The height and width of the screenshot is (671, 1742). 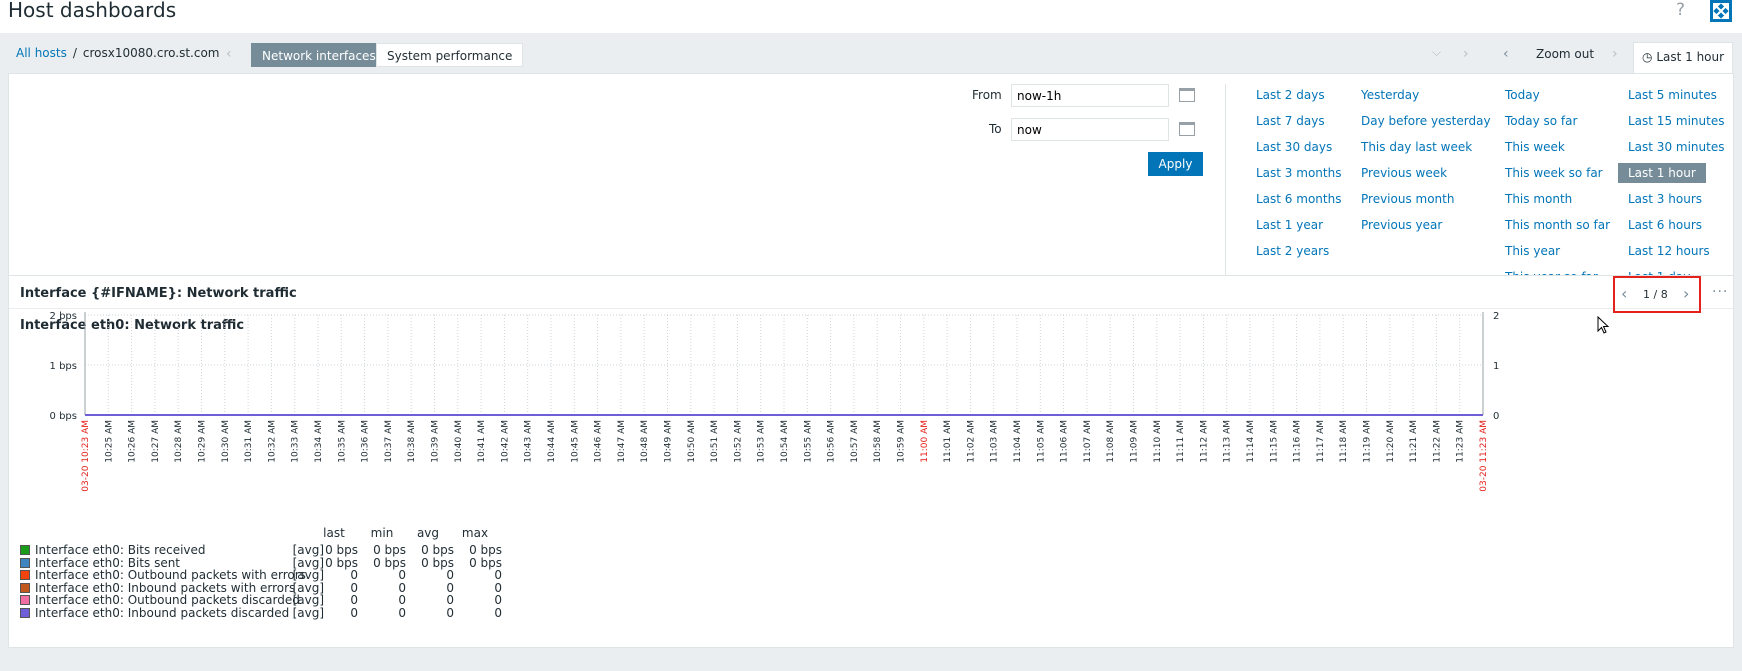 I want to click on widget-title: Interface {#IFNAME}: Network traffic, so click(x=158, y=293).